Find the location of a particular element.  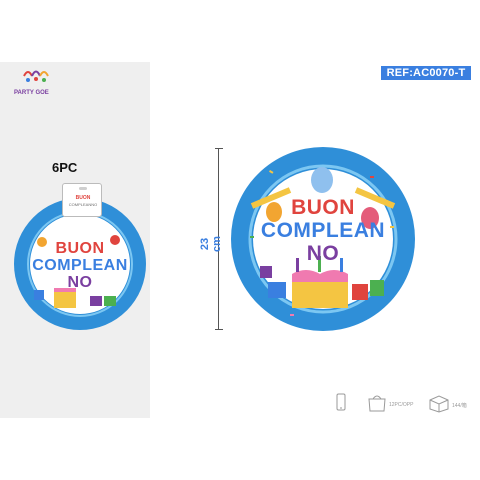

small-plate-line3: NO is located at coordinates (80, 282).